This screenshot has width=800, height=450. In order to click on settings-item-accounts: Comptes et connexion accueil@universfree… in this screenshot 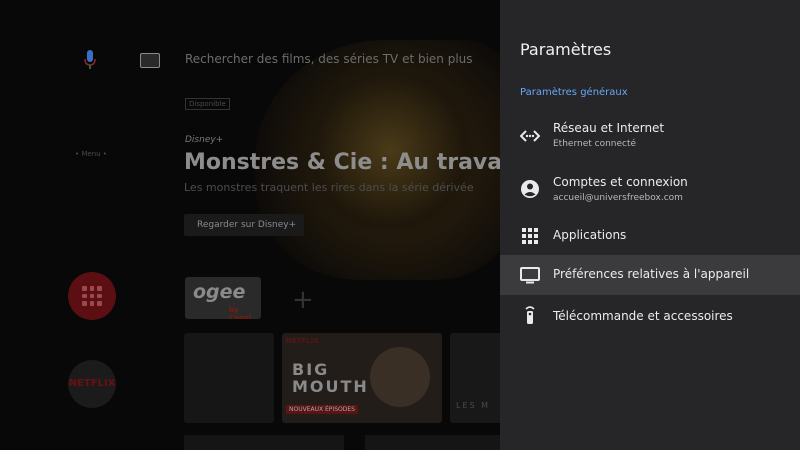, I will do `click(650, 190)`.